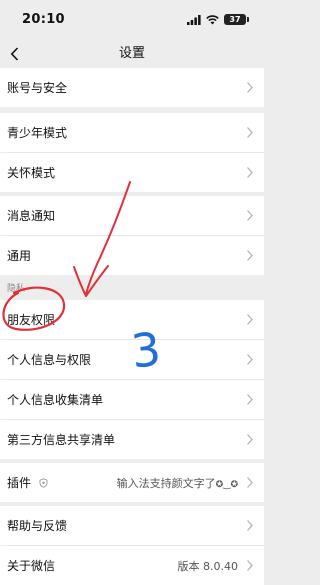 The image size is (320, 585). What do you see at coordinates (37, 526) in the screenshot?
I see `row-label: 帮助与反馈` at bounding box center [37, 526].